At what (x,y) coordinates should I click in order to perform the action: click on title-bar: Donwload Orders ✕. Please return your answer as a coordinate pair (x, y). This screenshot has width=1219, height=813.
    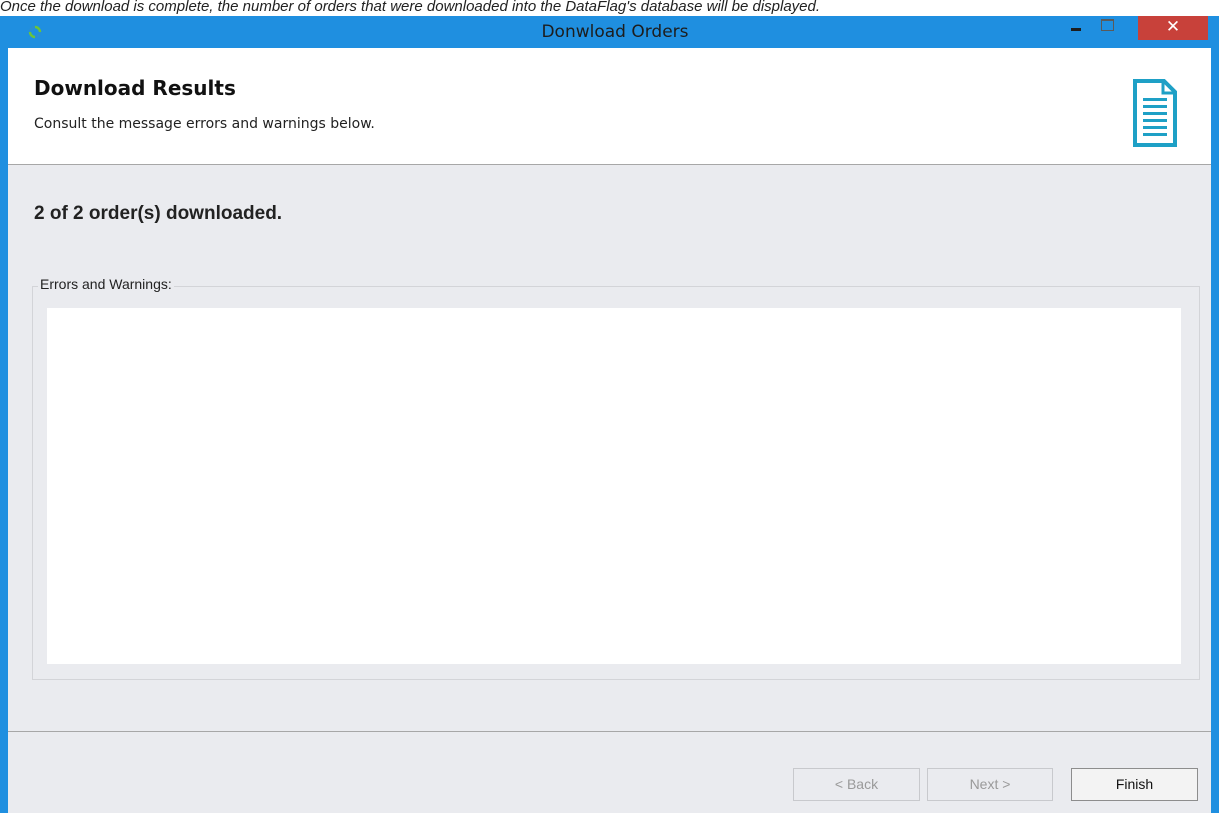
    Looking at the image, I should click on (609, 32).